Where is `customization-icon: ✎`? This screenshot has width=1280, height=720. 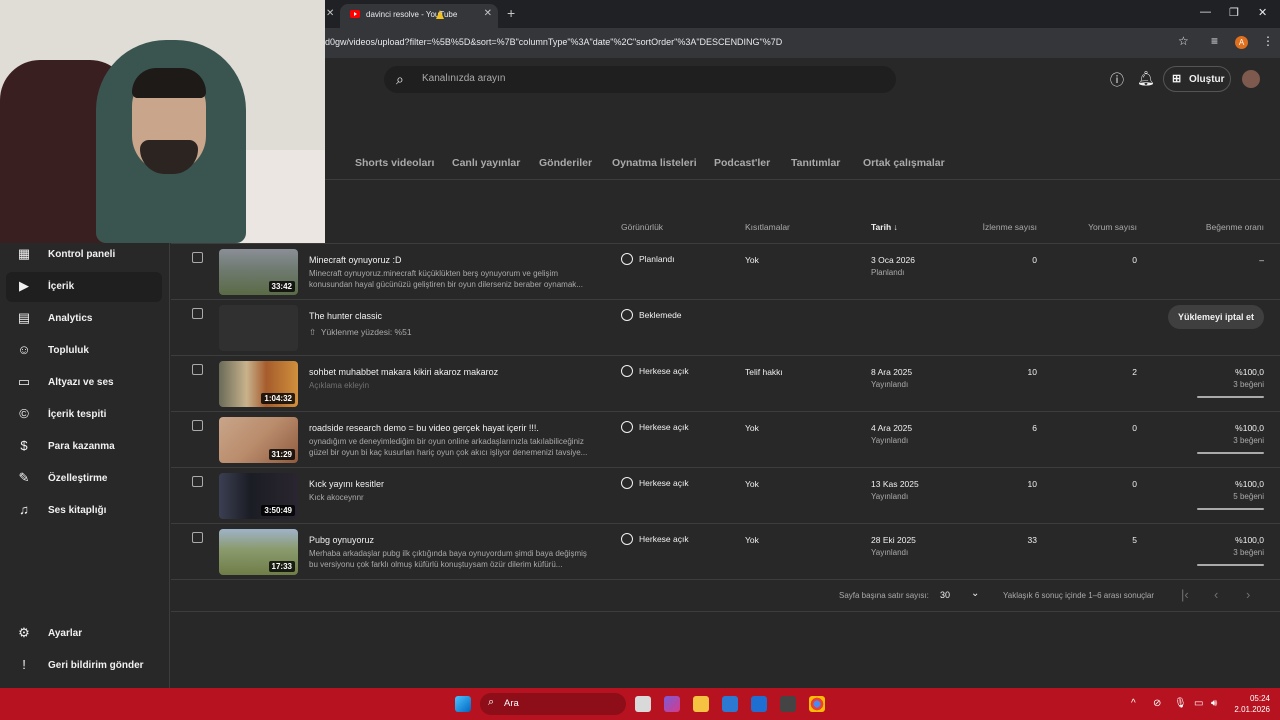
customization-icon: ✎ is located at coordinates (24, 477).